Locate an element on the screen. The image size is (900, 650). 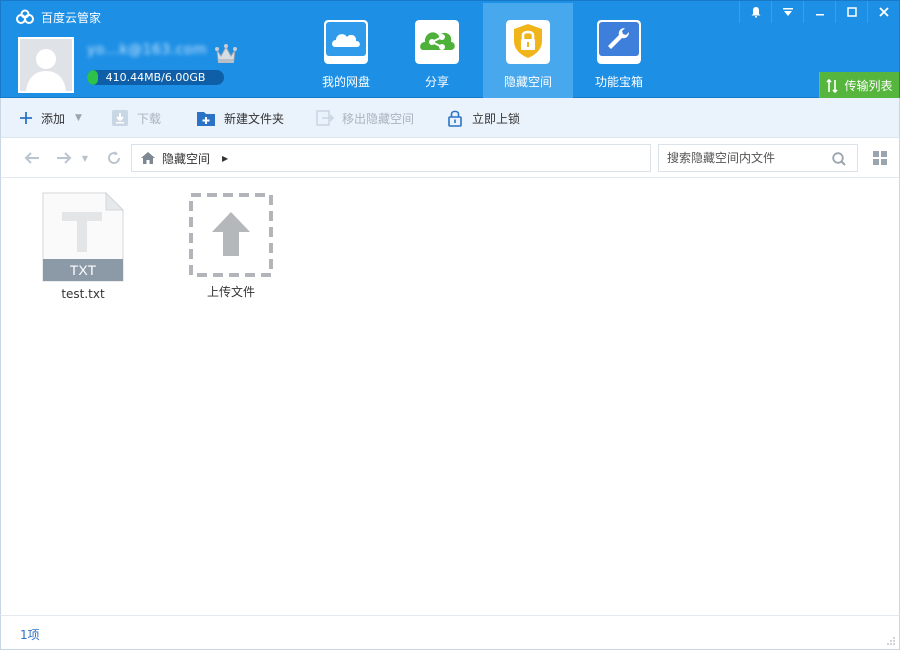
lock-now-label: 立即上锁 is located at coordinates (496, 118).